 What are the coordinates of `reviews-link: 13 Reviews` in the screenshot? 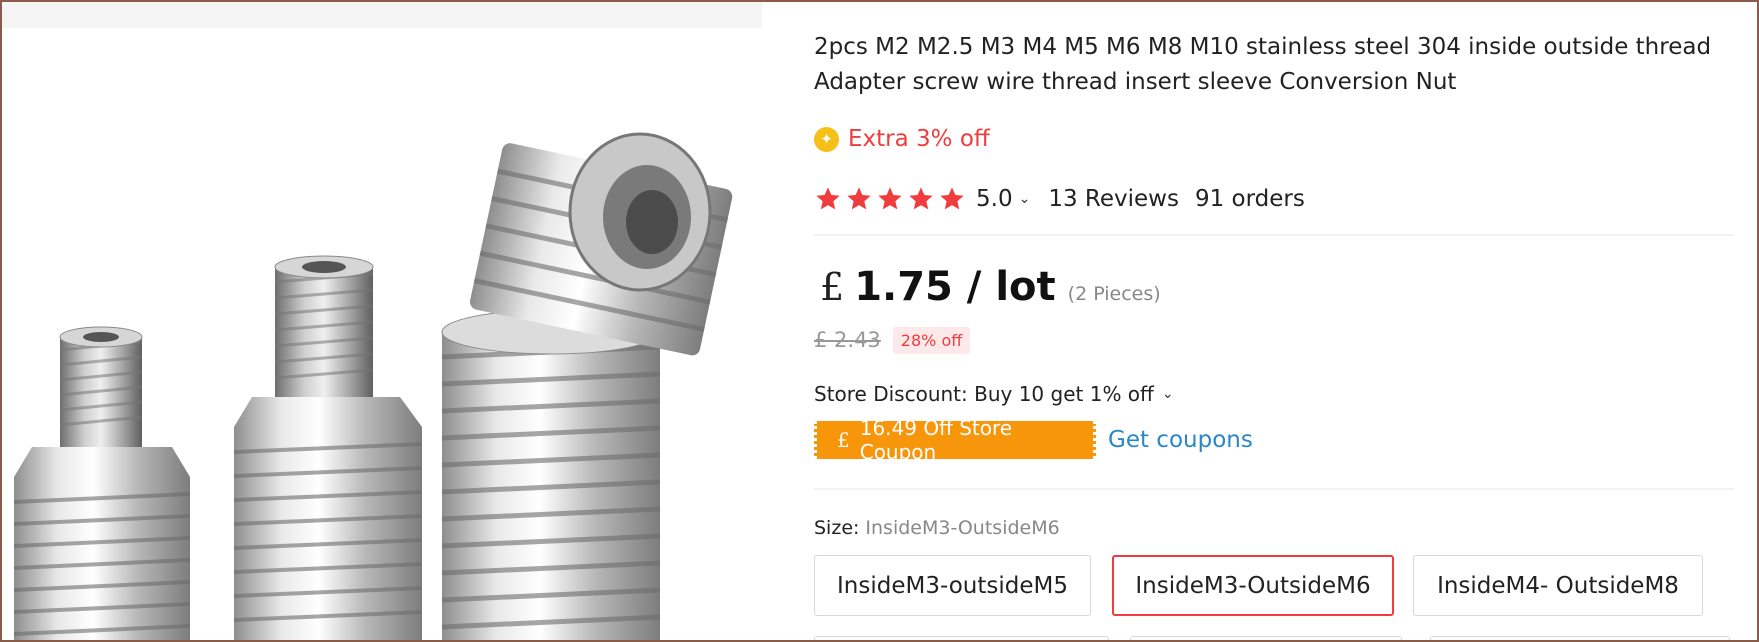 It's located at (1113, 199).